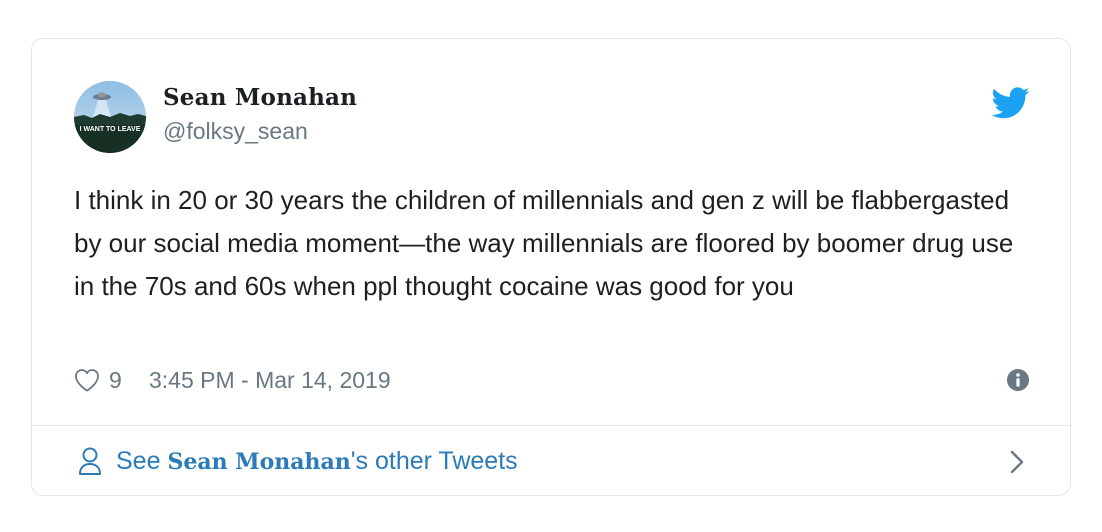 This screenshot has height=532, width=1102. I want to click on author-handle: @folksy_sean, so click(260, 131).